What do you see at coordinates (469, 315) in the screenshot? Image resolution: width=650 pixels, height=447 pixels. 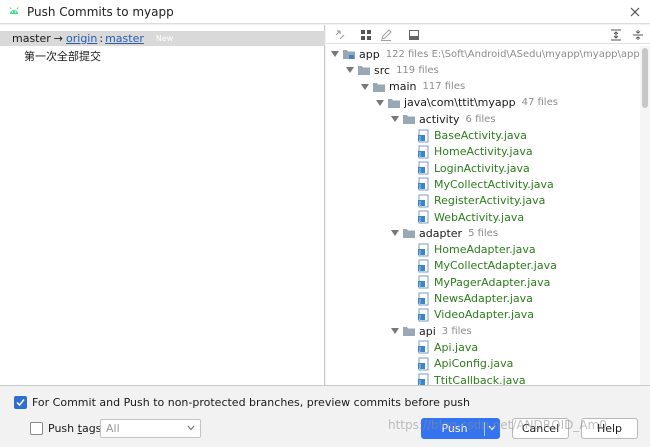 I see `tree-file-row: J VideoAdapter.java` at bounding box center [469, 315].